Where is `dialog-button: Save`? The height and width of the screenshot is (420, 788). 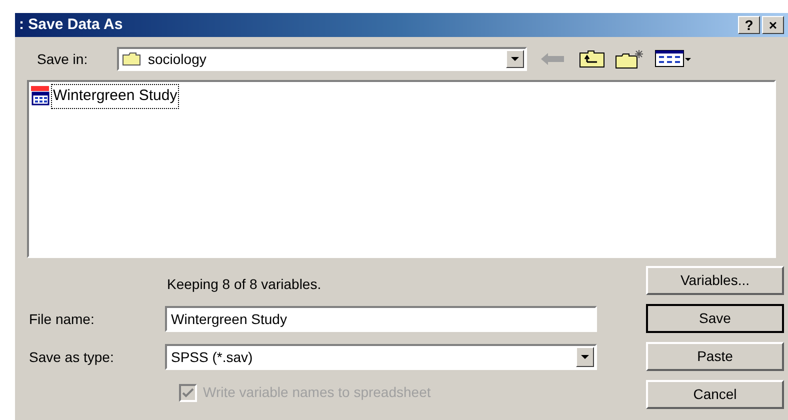
dialog-button: Save is located at coordinates (715, 318).